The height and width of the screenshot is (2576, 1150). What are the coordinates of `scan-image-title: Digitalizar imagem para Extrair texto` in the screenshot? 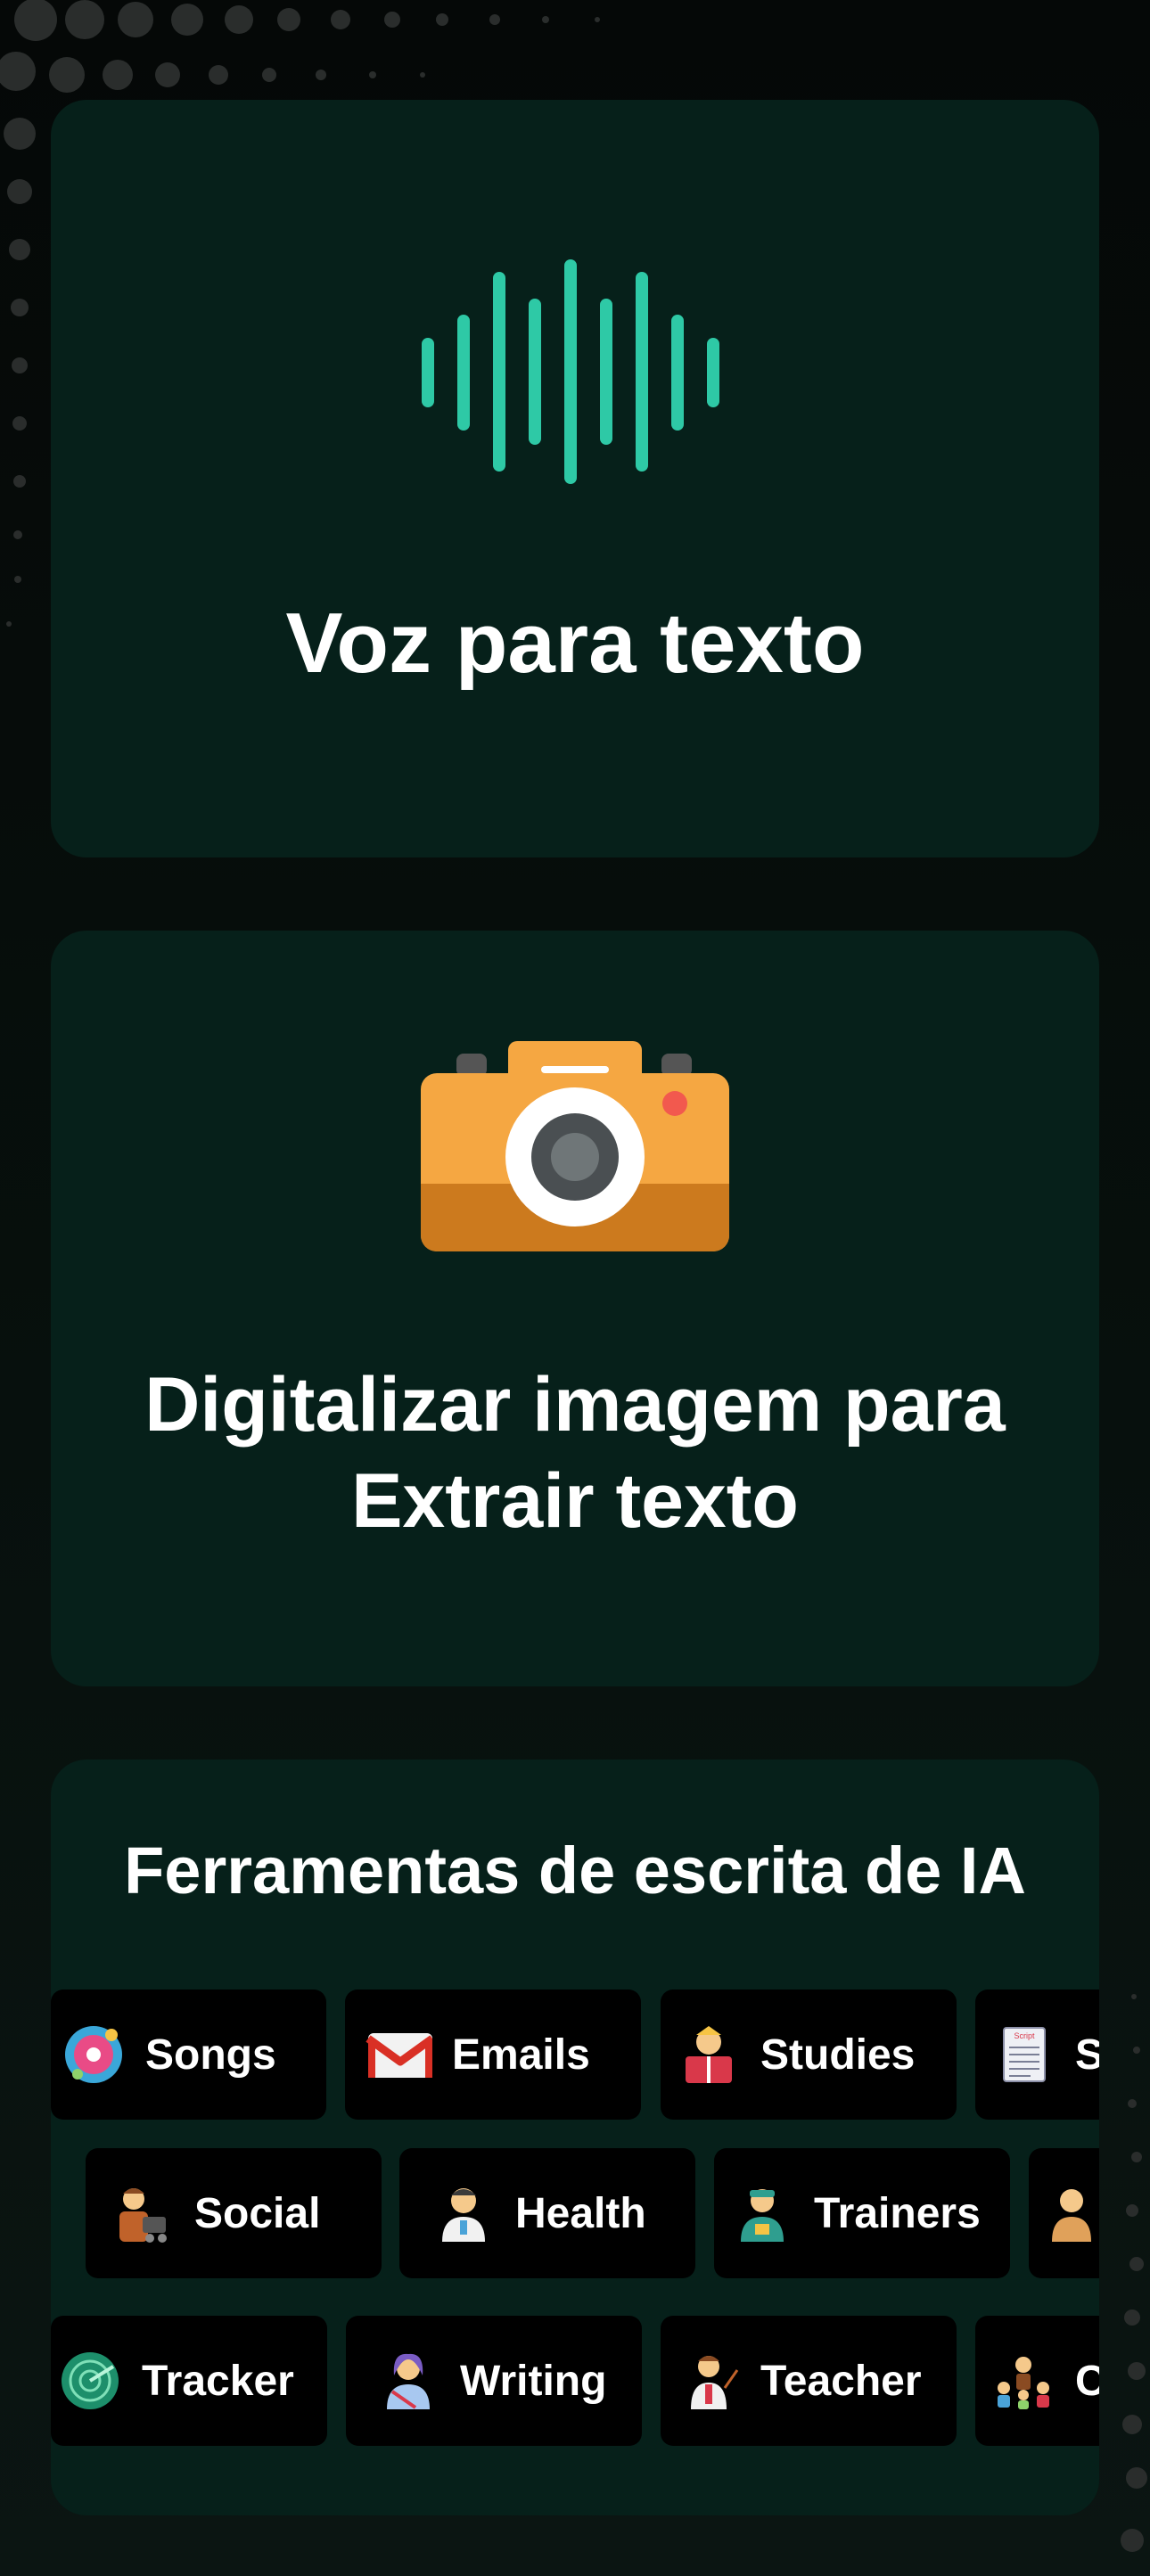 It's located at (575, 1453).